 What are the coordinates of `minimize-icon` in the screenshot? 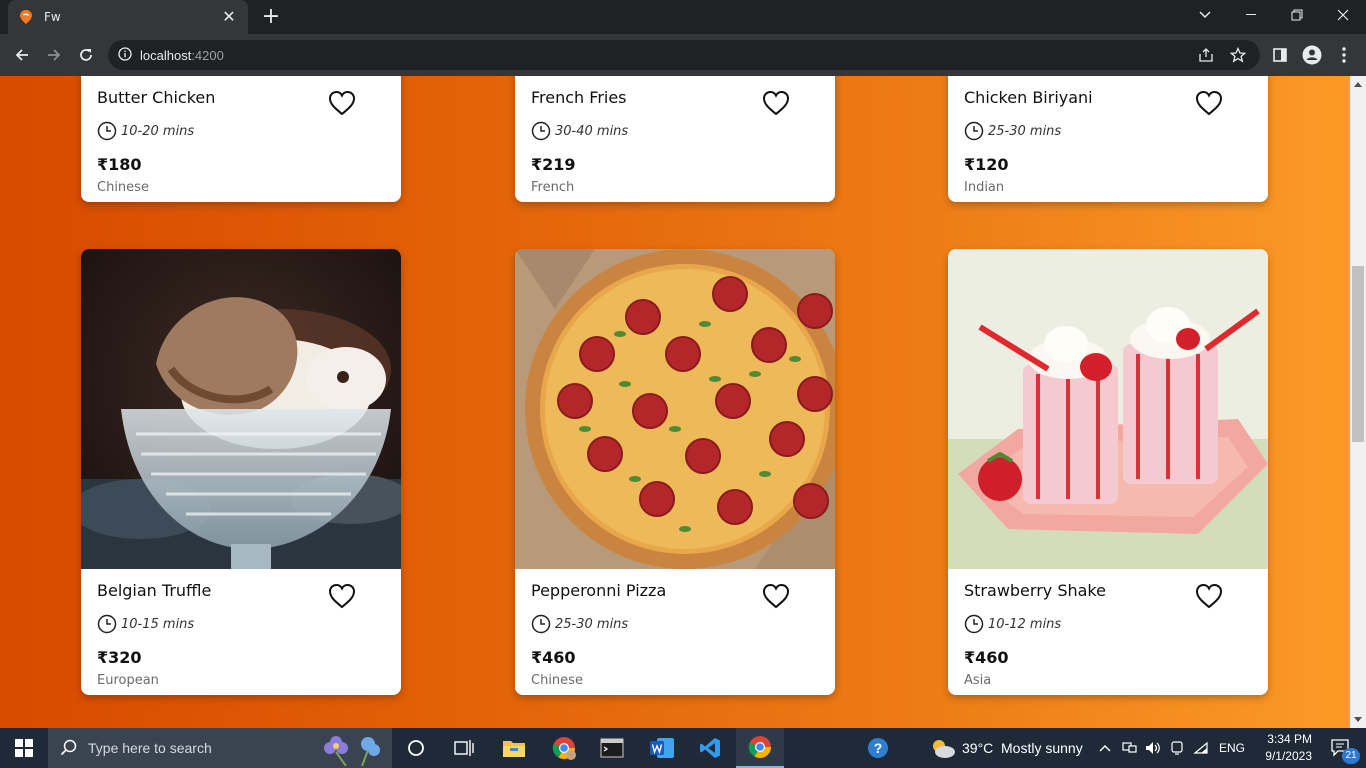 It's located at (1251, 15).